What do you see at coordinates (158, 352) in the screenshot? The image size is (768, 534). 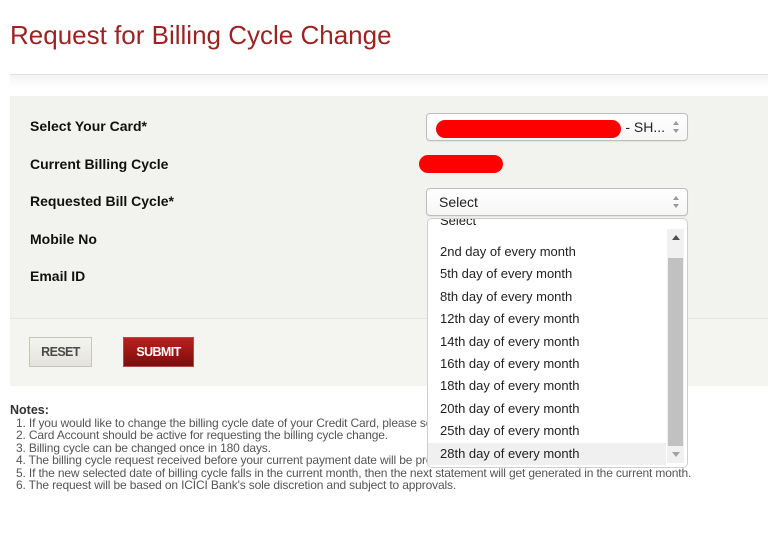 I see `submit-button: SUBMIT` at bounding box center [158, 352].